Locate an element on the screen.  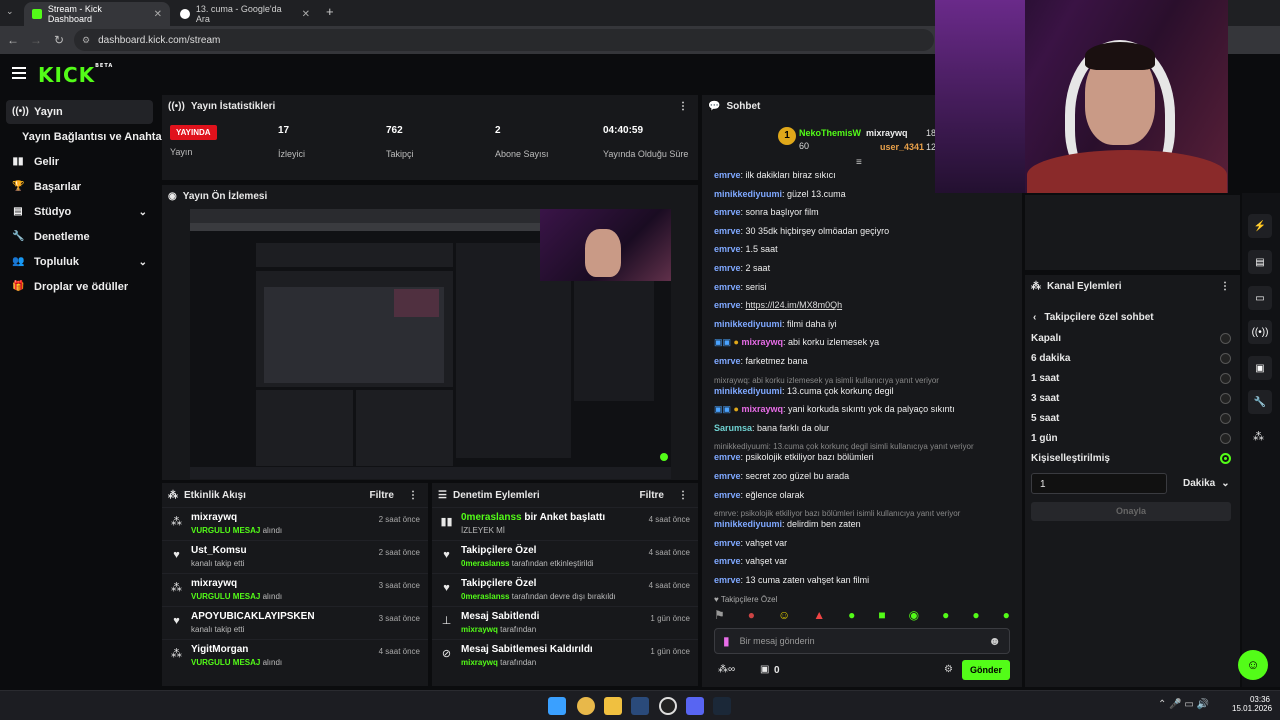
back-icon: ← is located at coordinates (13, 40).